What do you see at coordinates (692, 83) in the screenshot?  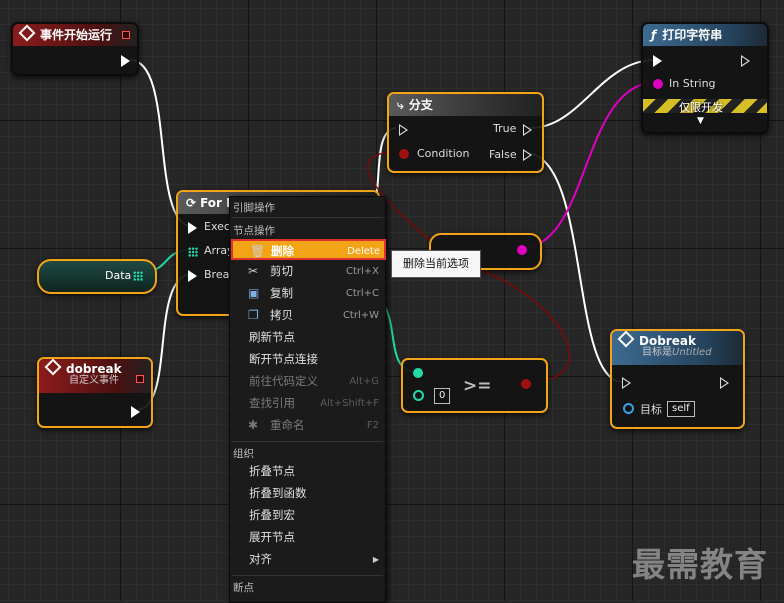 I see `in-string-label: In String` at bounding box center [692, 83].